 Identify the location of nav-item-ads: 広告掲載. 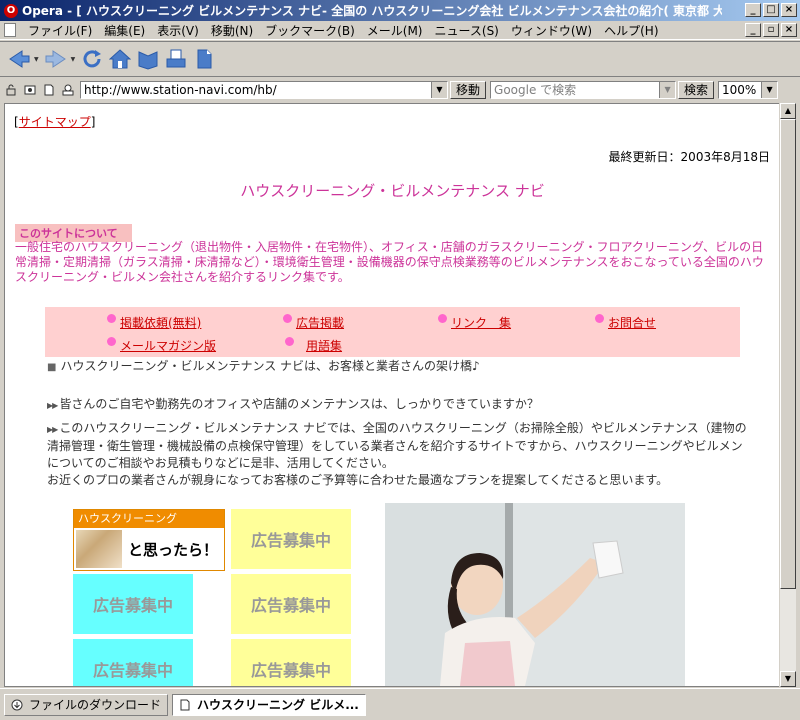
(313, 322).